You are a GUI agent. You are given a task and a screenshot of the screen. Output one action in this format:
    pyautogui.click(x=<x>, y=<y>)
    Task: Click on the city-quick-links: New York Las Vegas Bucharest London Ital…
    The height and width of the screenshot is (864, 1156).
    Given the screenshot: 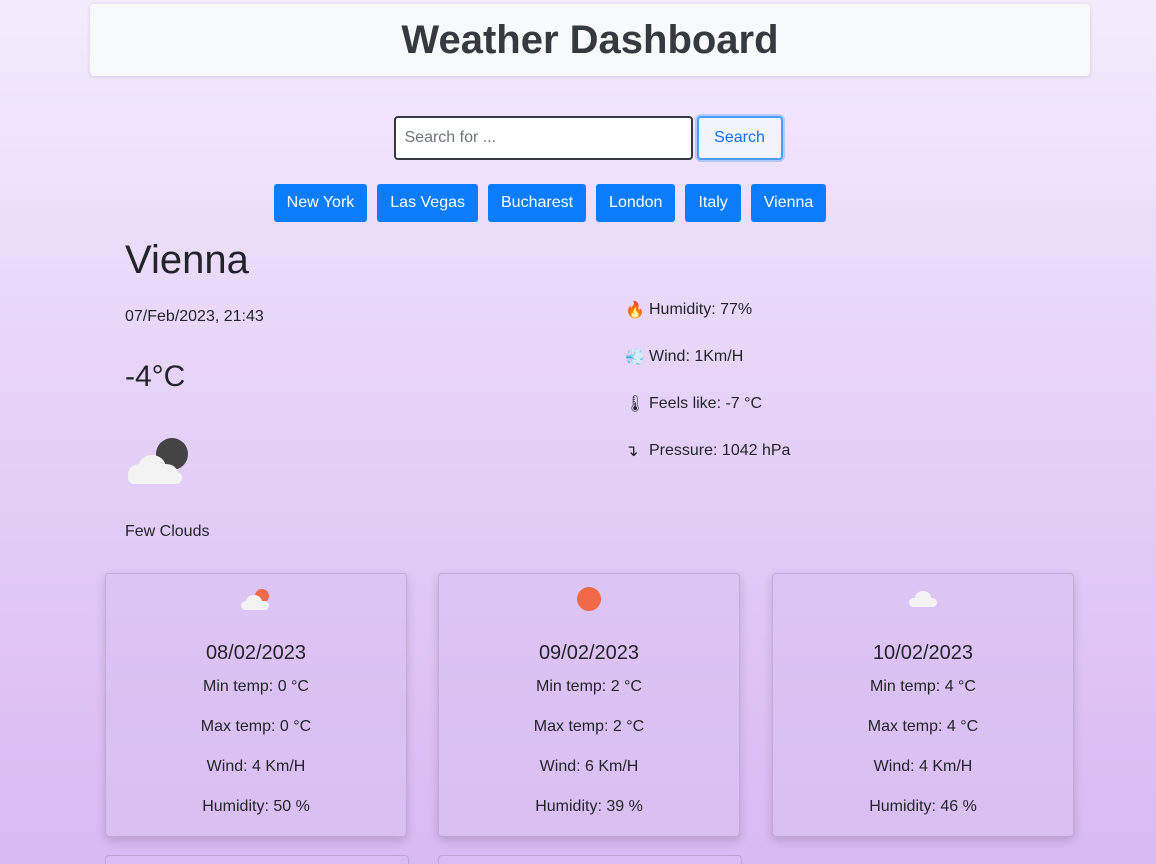 What is the action you would take?
    pyautogui.click(x=550, y=203)
    